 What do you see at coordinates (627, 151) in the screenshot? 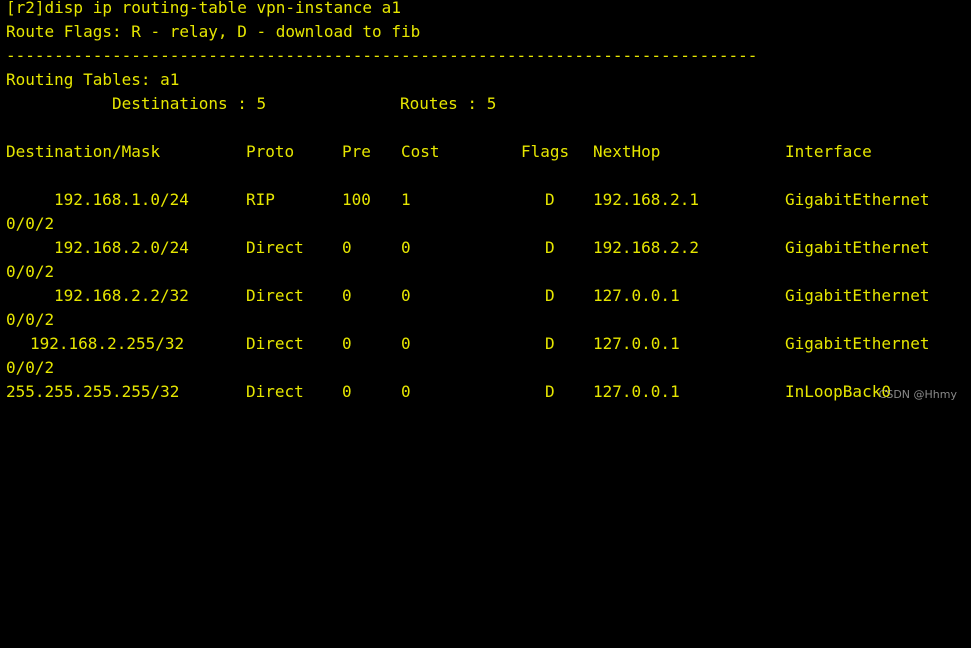
I see `header-nexthop: NextHop` at bounding box center [627, 151].